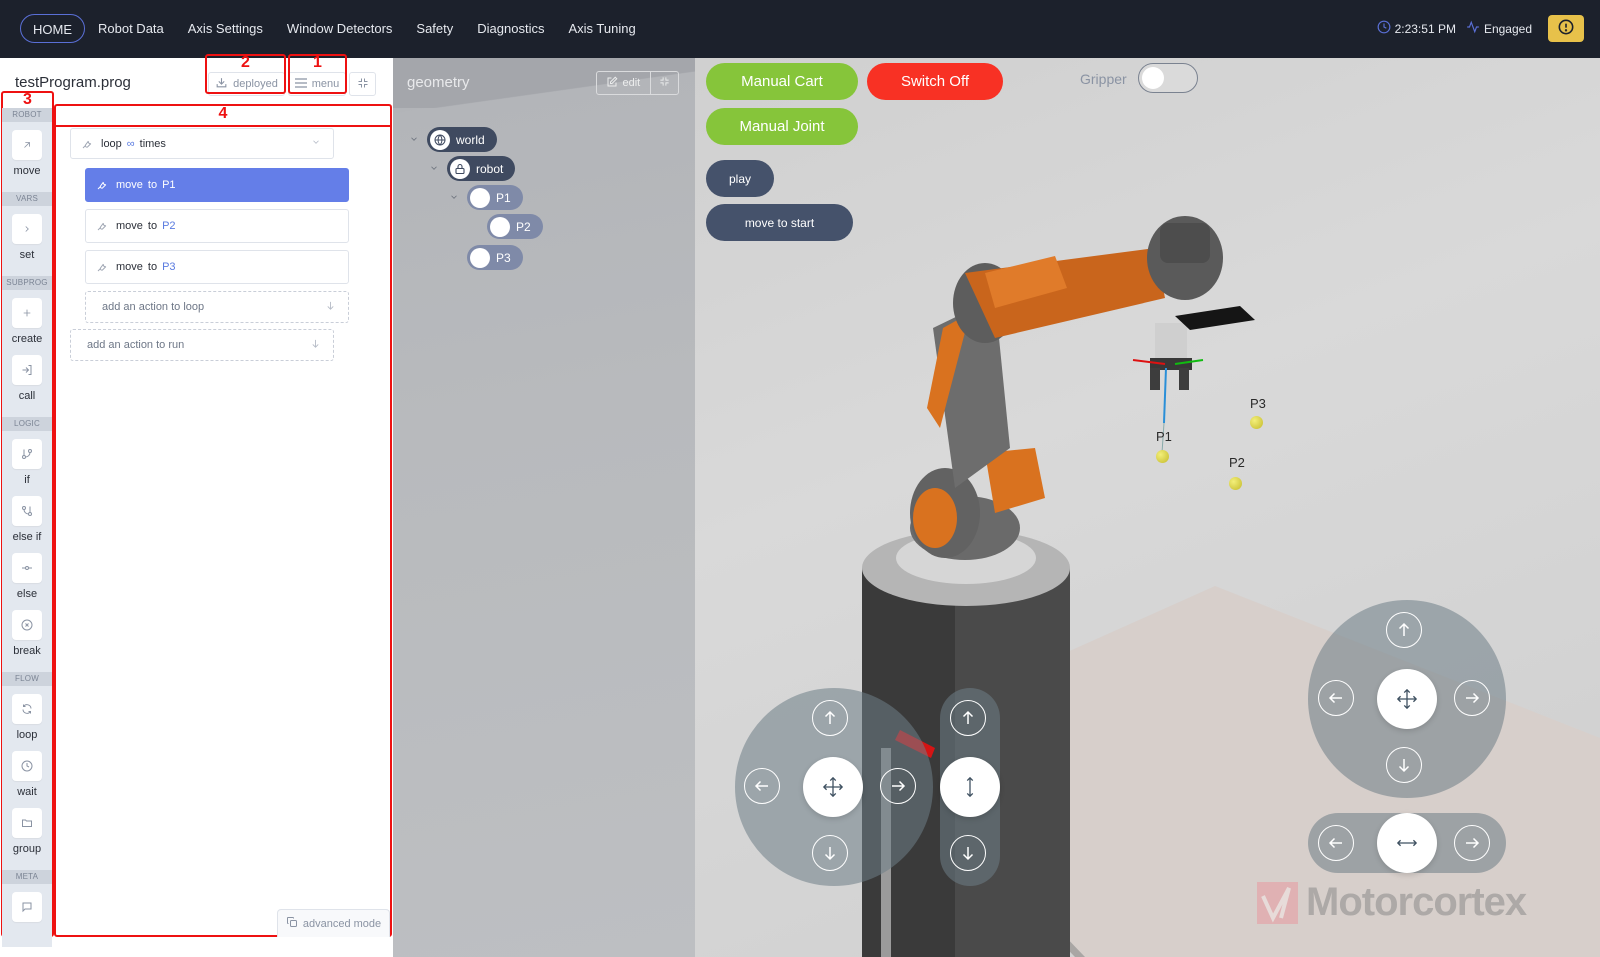 This screenshot has height=957, width=1600. What do you see at coordinates (1480, 28) in the screenshot?
I see `status-area: 2:23:51 PM Engaged` at bounding box center [1480, 28].